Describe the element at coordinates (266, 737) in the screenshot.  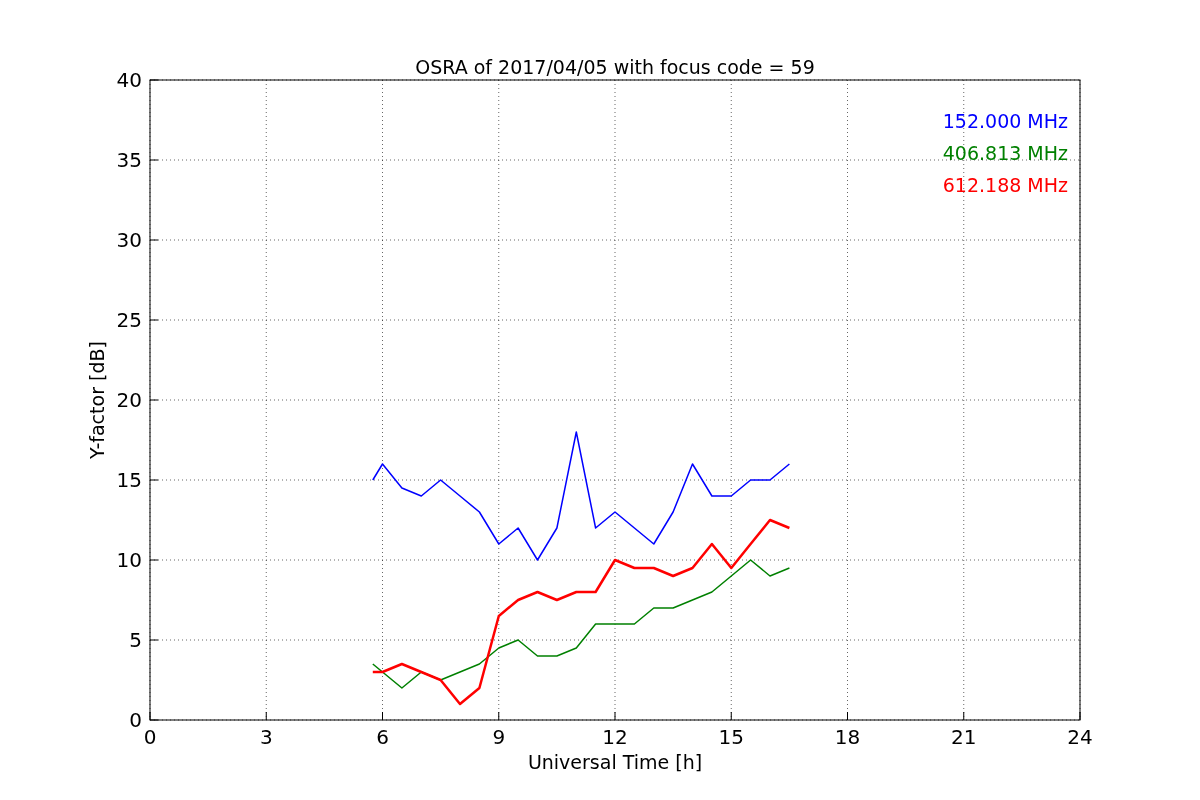
I see `x-tick-label: 3` at that location.